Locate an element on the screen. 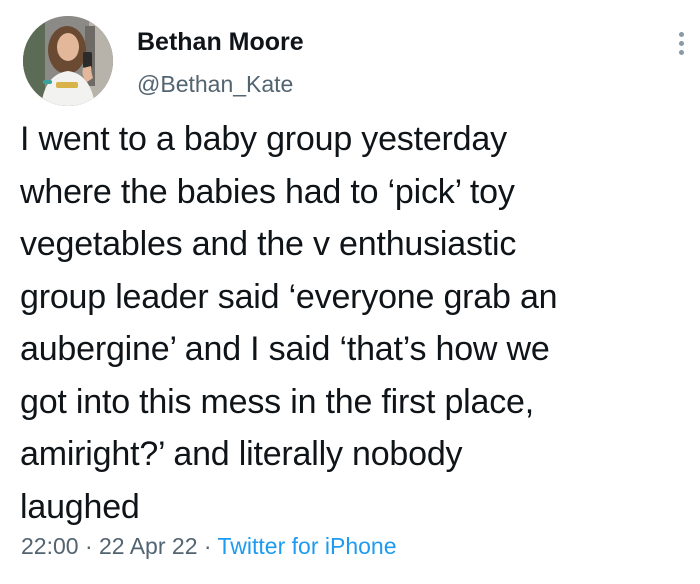 The height and width of the screenshot is (584, 700). avatar is located at coordinates (68, 61).